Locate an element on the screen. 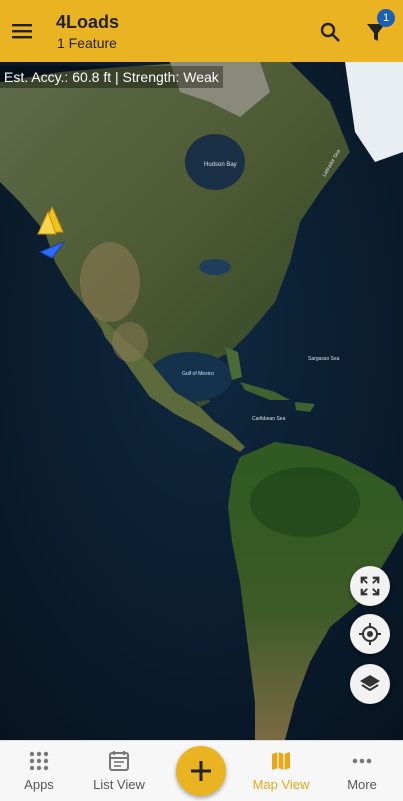 The height and width of the screenshot is (801, 403). nav-apps: Apps is located at coordinates (39, 771).